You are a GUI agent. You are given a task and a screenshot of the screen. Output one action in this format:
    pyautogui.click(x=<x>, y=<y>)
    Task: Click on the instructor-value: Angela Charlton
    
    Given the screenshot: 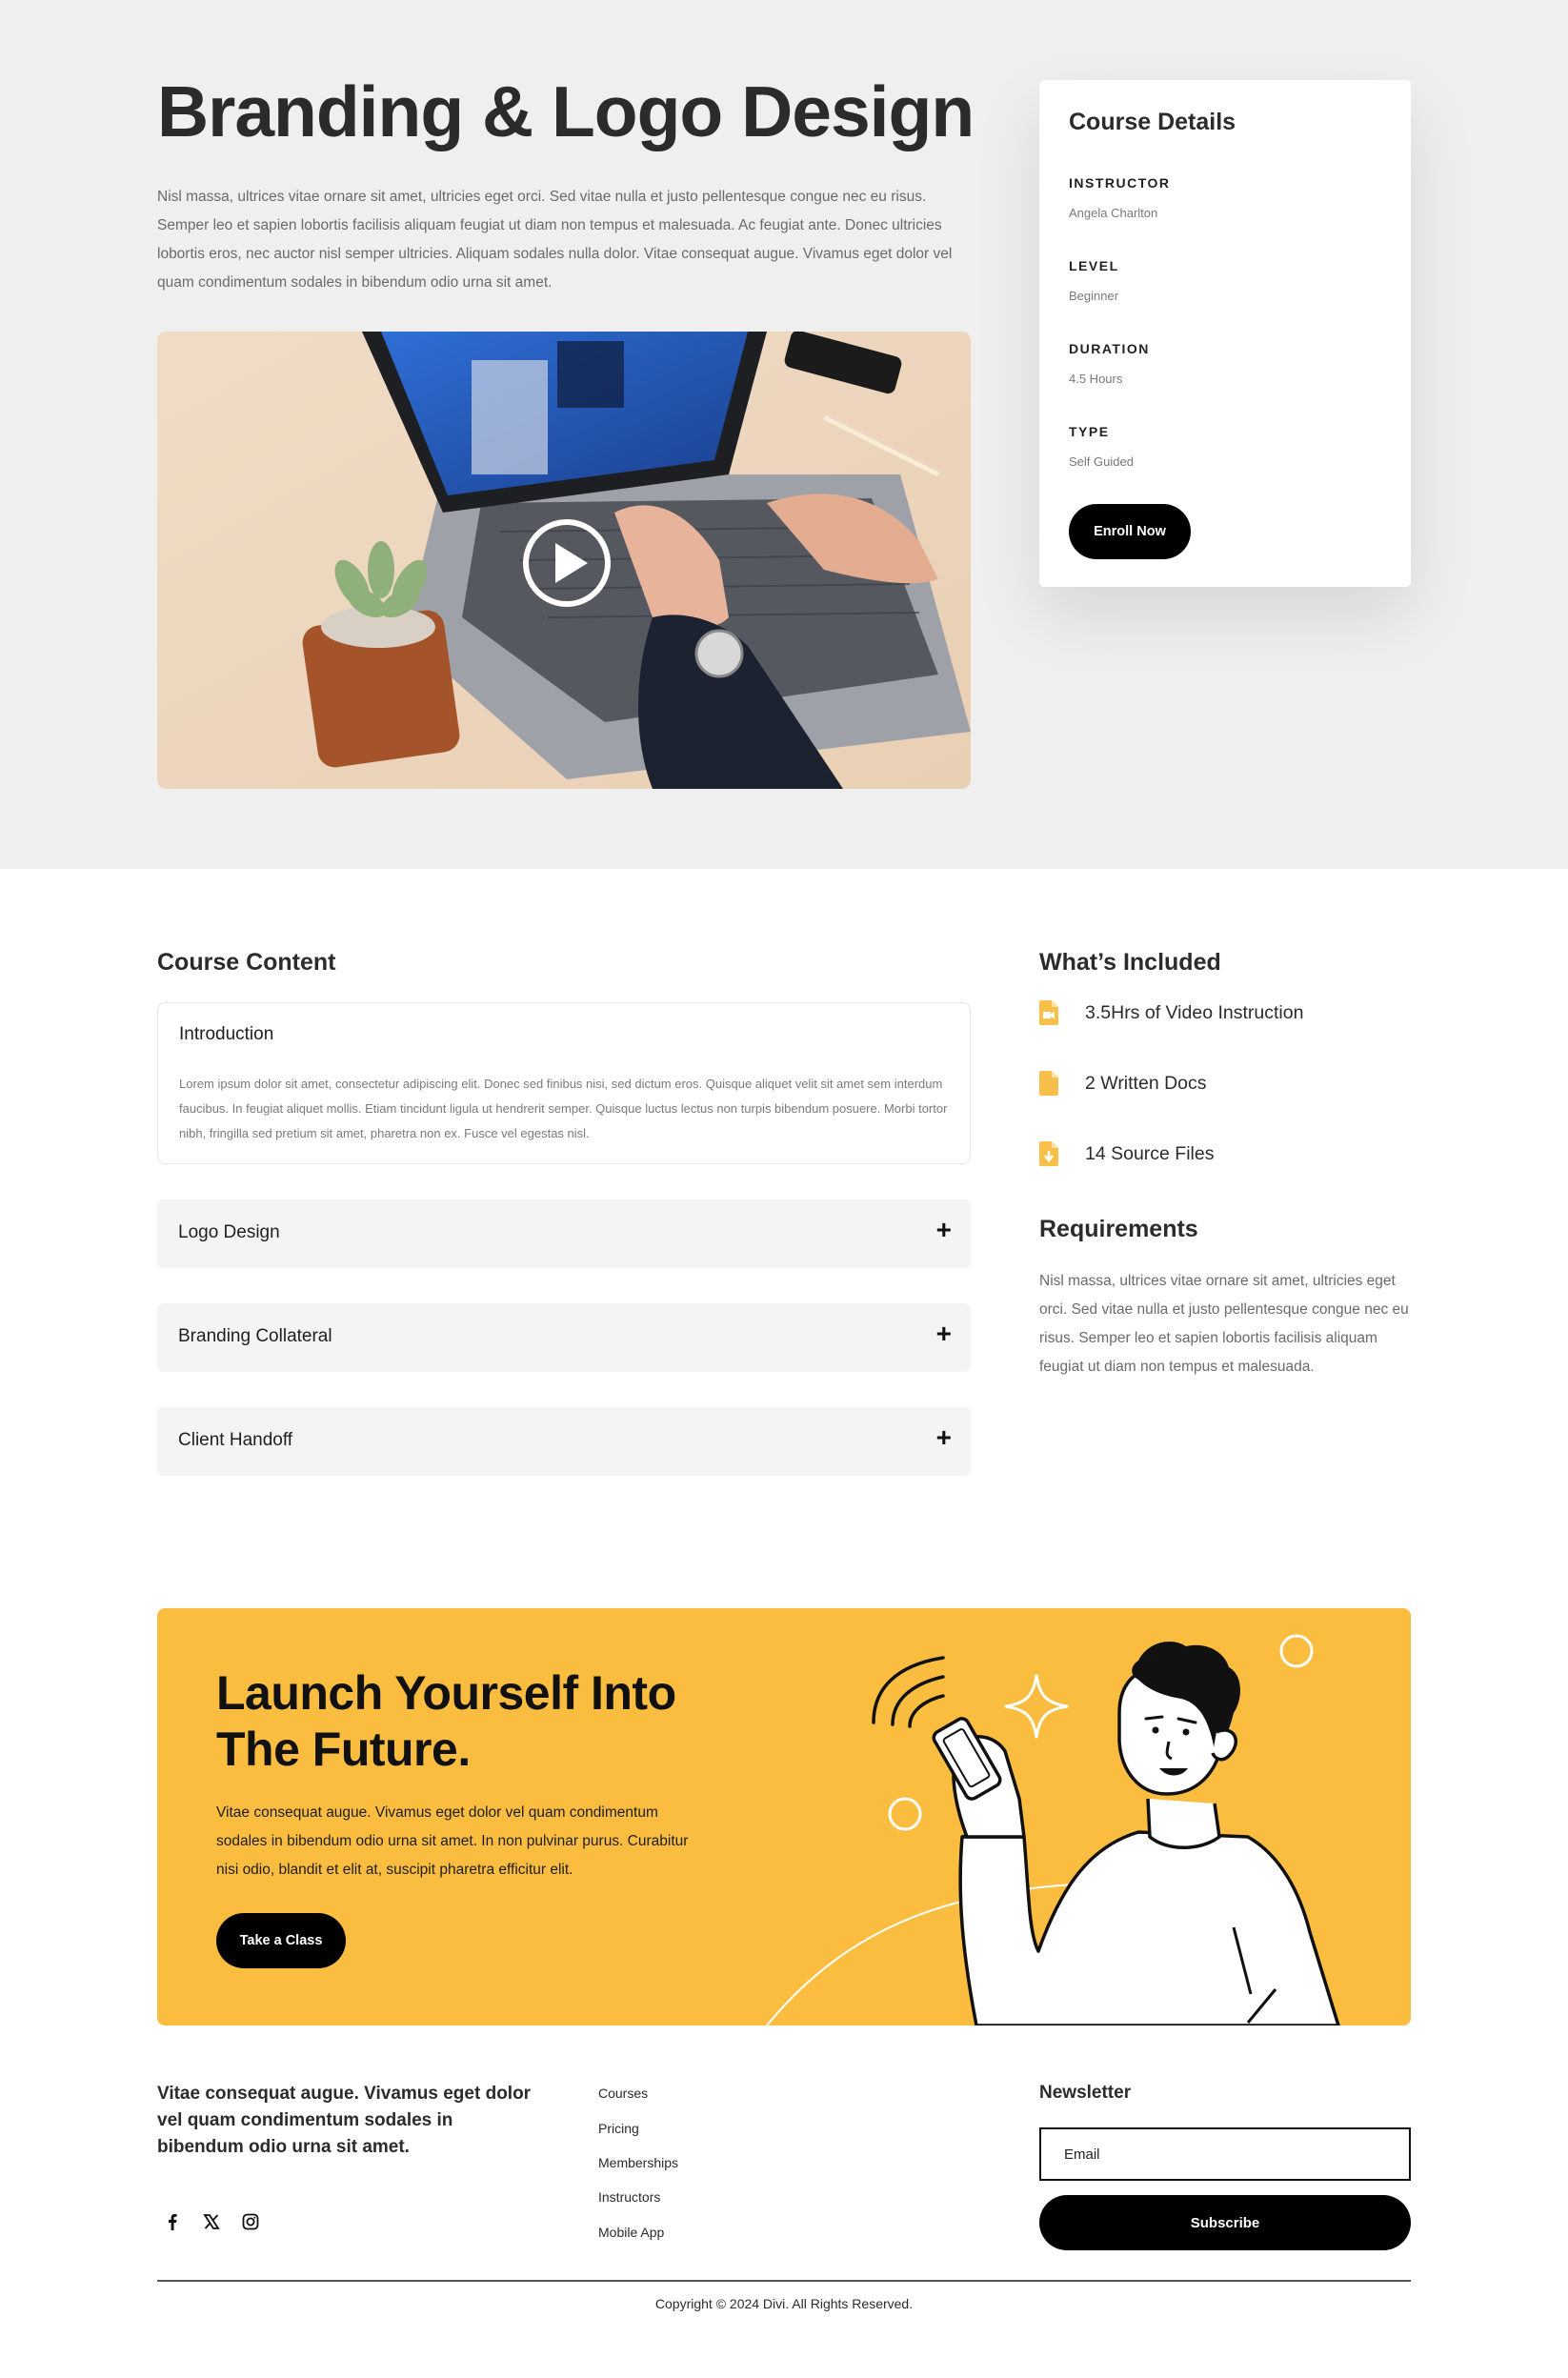 What is the action you would take?
    pyautogui.click(x=1113, y=213)
    